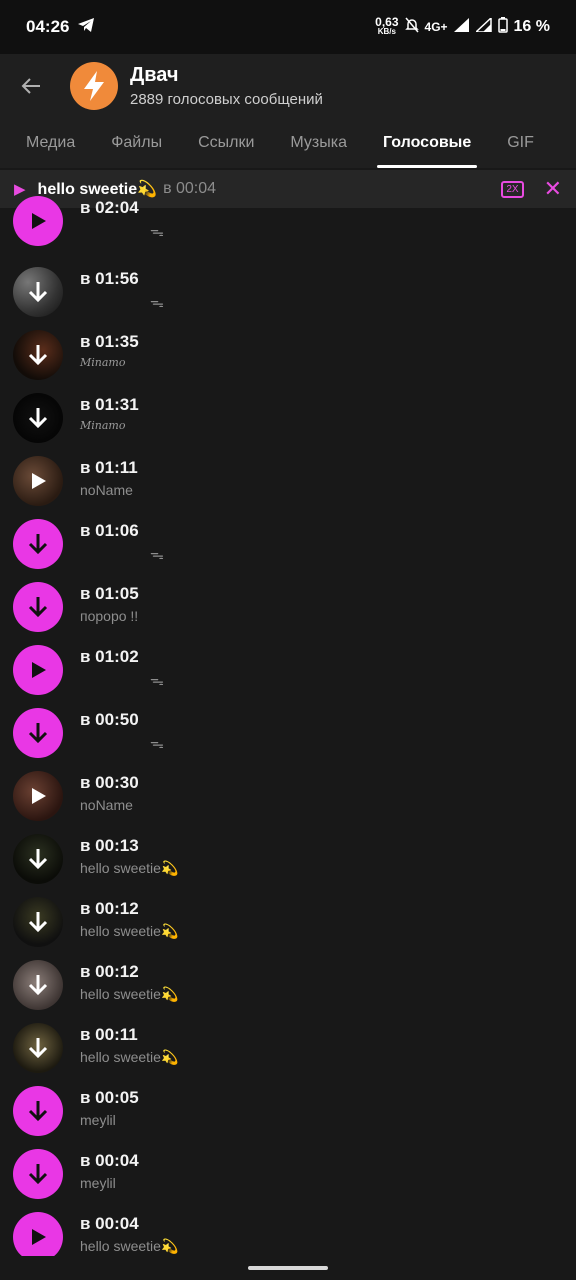 The image size is (576, 1280). Describe the element at coordinates (427, 143) in the screenshot. I see `tab-voice: Голосовые` at that location.